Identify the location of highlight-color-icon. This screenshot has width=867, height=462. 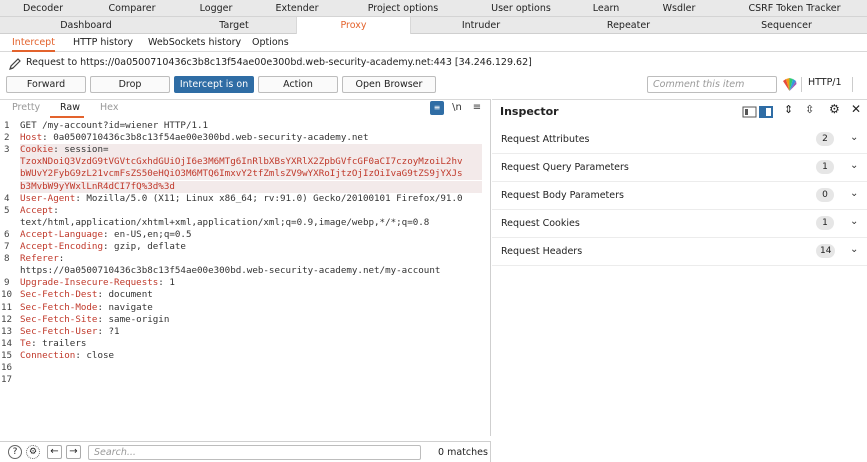
(789, 85).